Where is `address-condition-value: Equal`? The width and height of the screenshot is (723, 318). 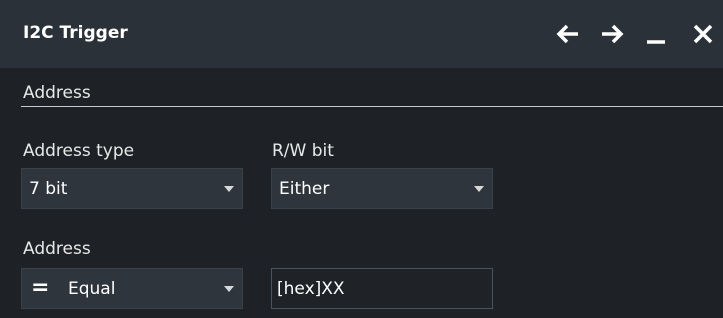 address-condition-value: Equal is located at coordinates (92, 289).